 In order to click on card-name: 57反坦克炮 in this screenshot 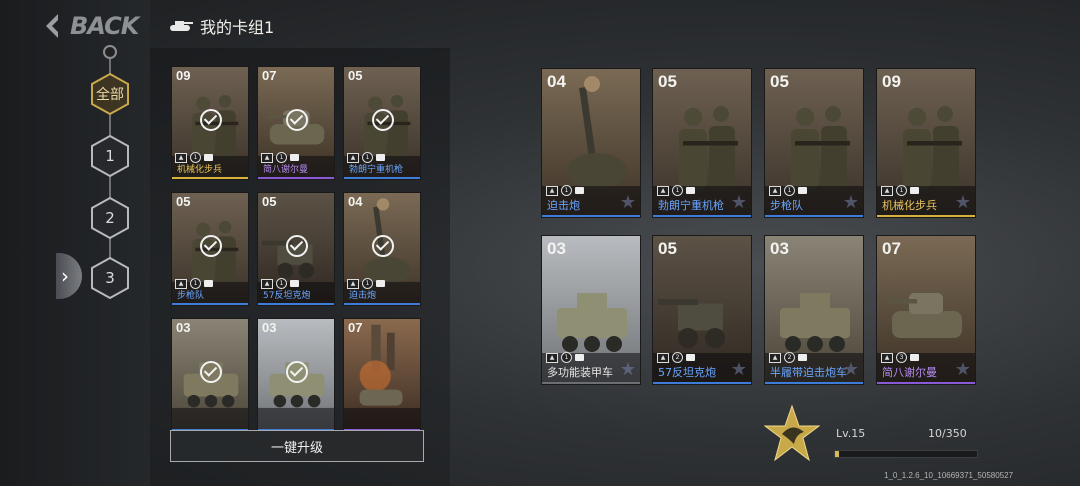, I will do `click(287, 296)`.